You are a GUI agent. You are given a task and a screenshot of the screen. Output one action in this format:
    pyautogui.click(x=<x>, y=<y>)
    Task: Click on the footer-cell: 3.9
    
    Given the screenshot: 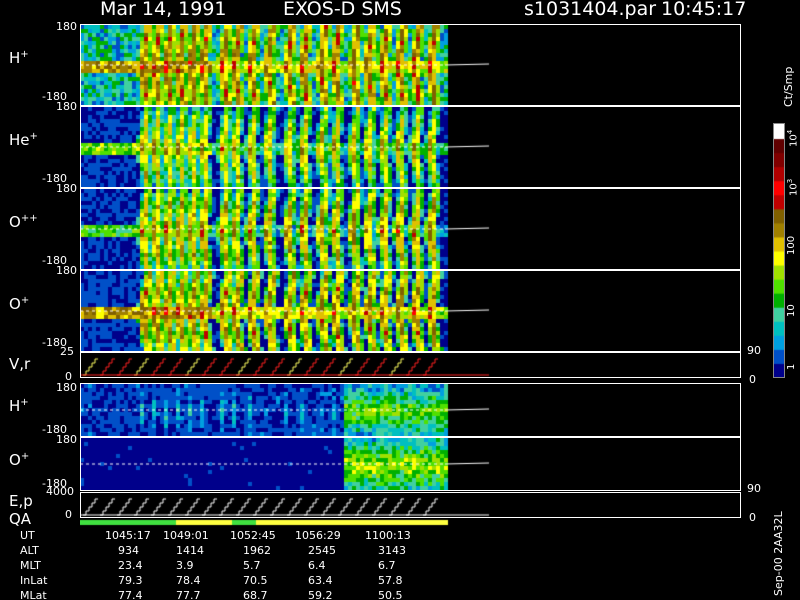 What is the action you would take?
    pyautogui.click(x=185, y=565)
    